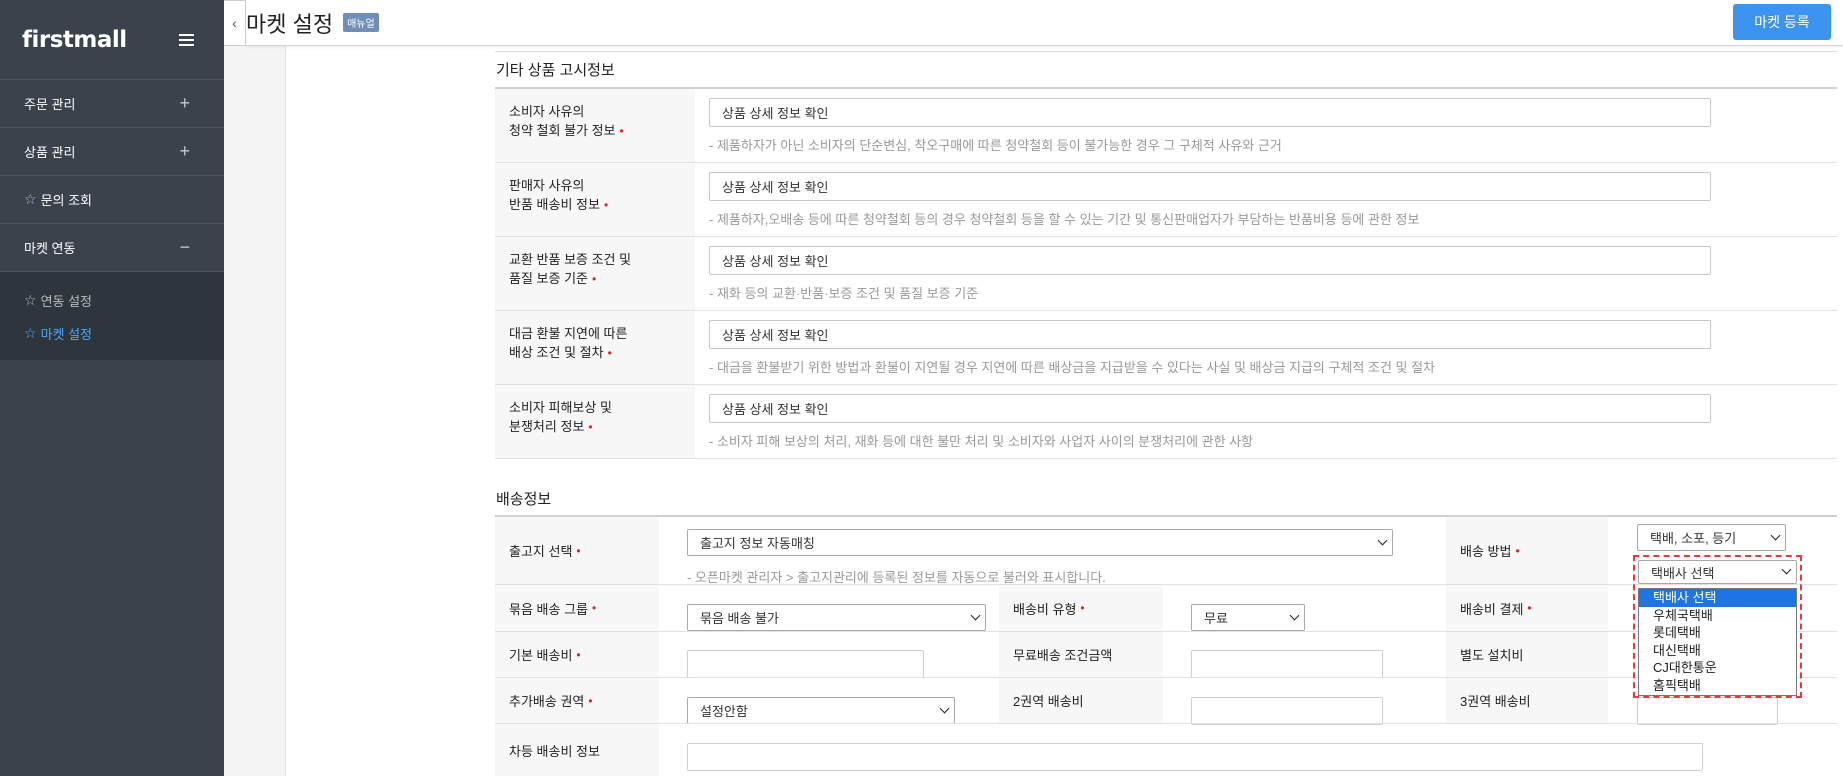 The width and height of the screenshot is (1843, 776). I want to click on origin-select: 출고지 정보 자동매칭, so click(1040, 542).